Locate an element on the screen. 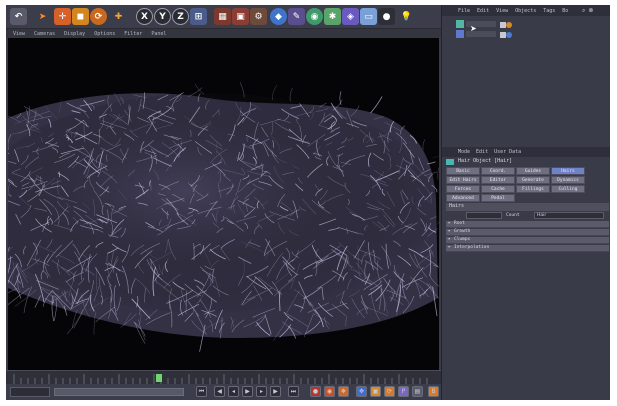 Image resolution: width=617 pixels, height=406 pixels. go-end-icon: ⏭ is located at coordinates (293, 391).